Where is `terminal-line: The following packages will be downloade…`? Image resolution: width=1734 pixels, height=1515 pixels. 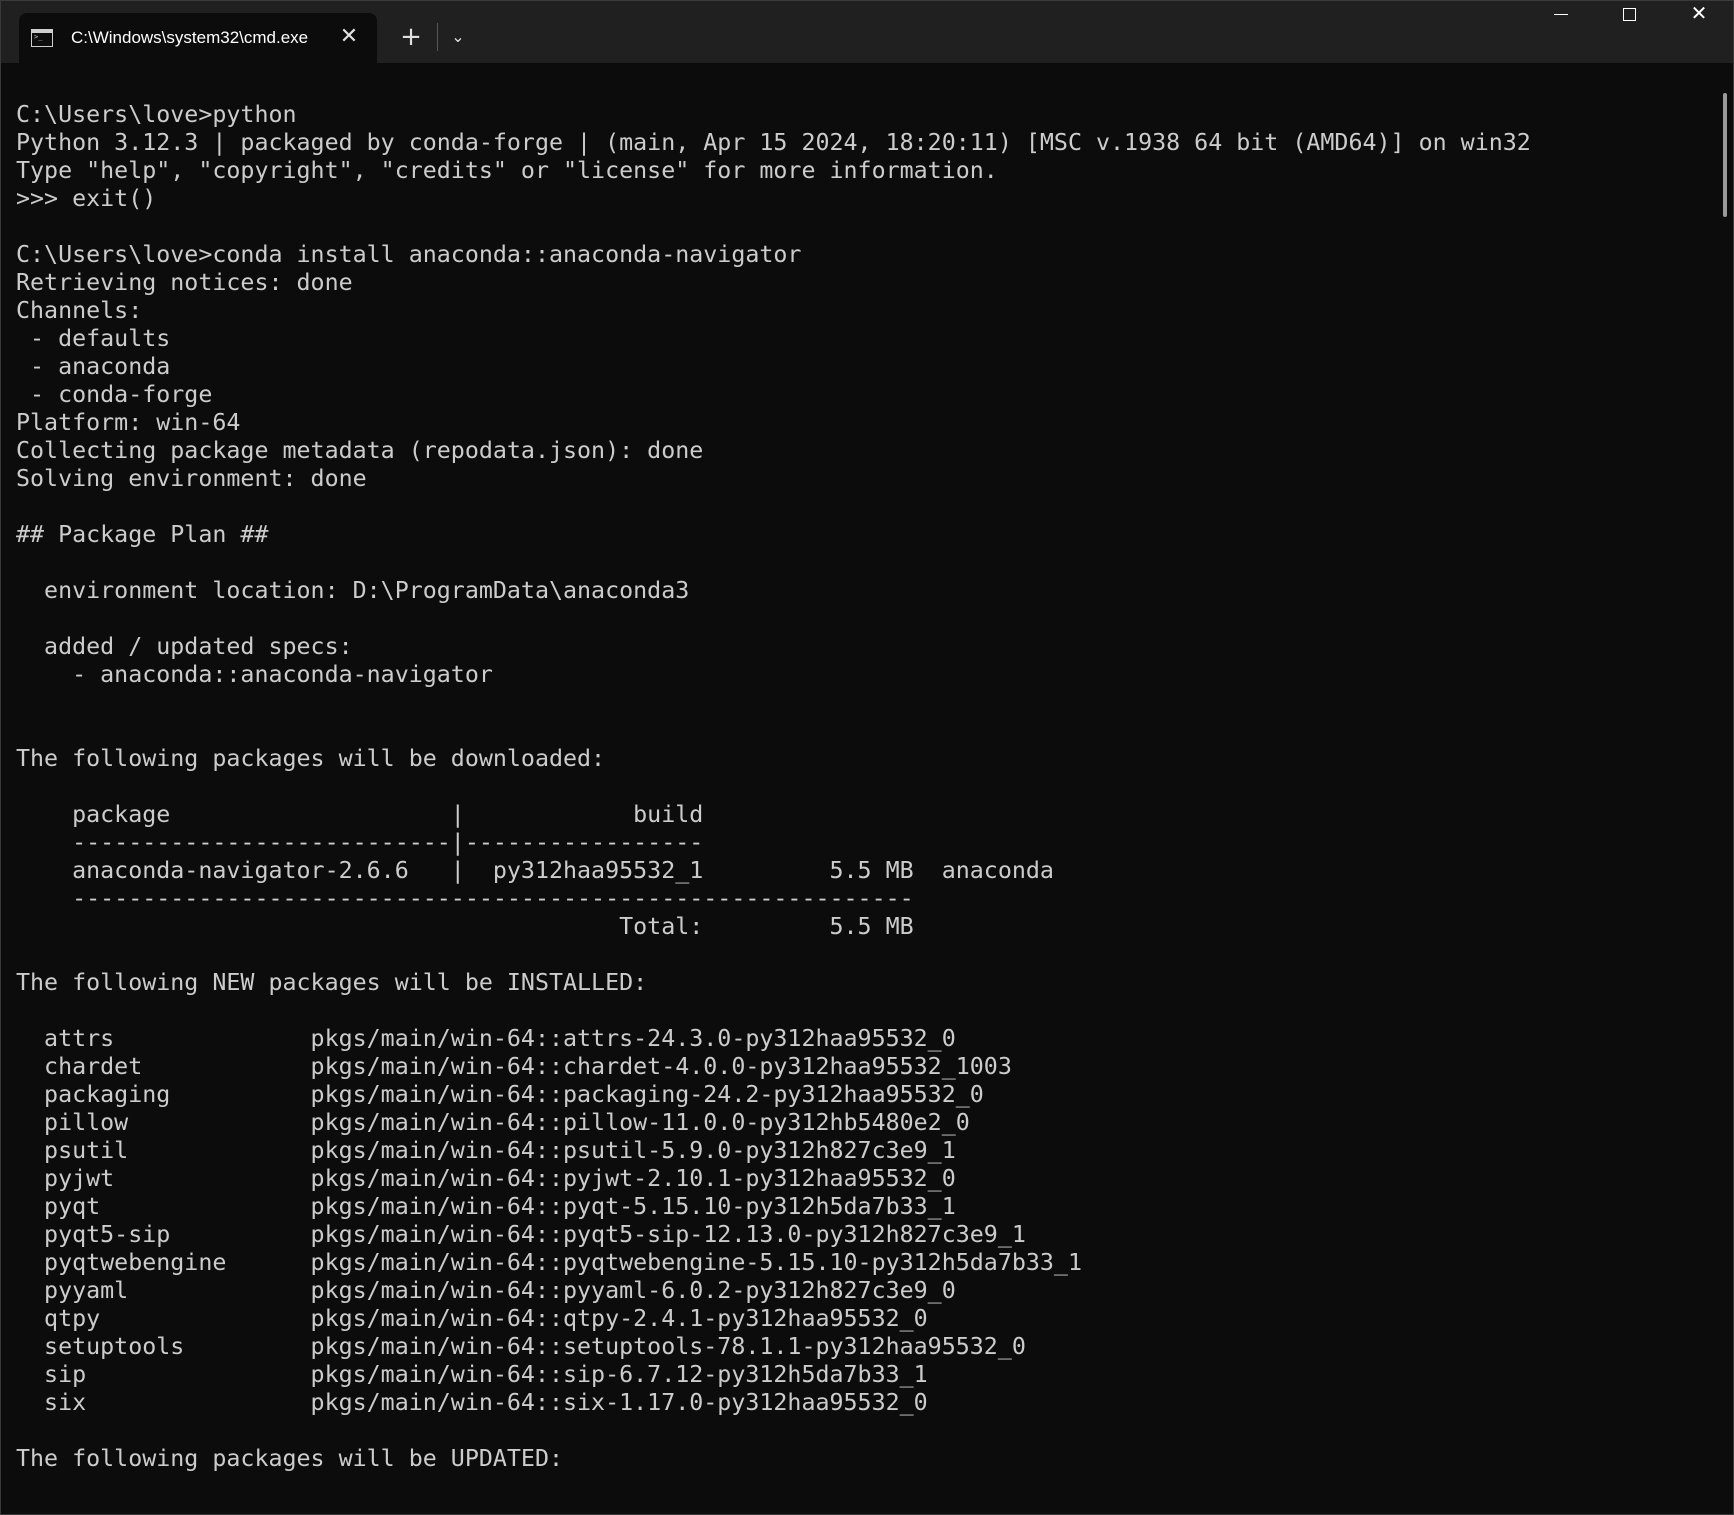 terminal-line: The following packages will be downloade… is located at coordinates (311, 758).